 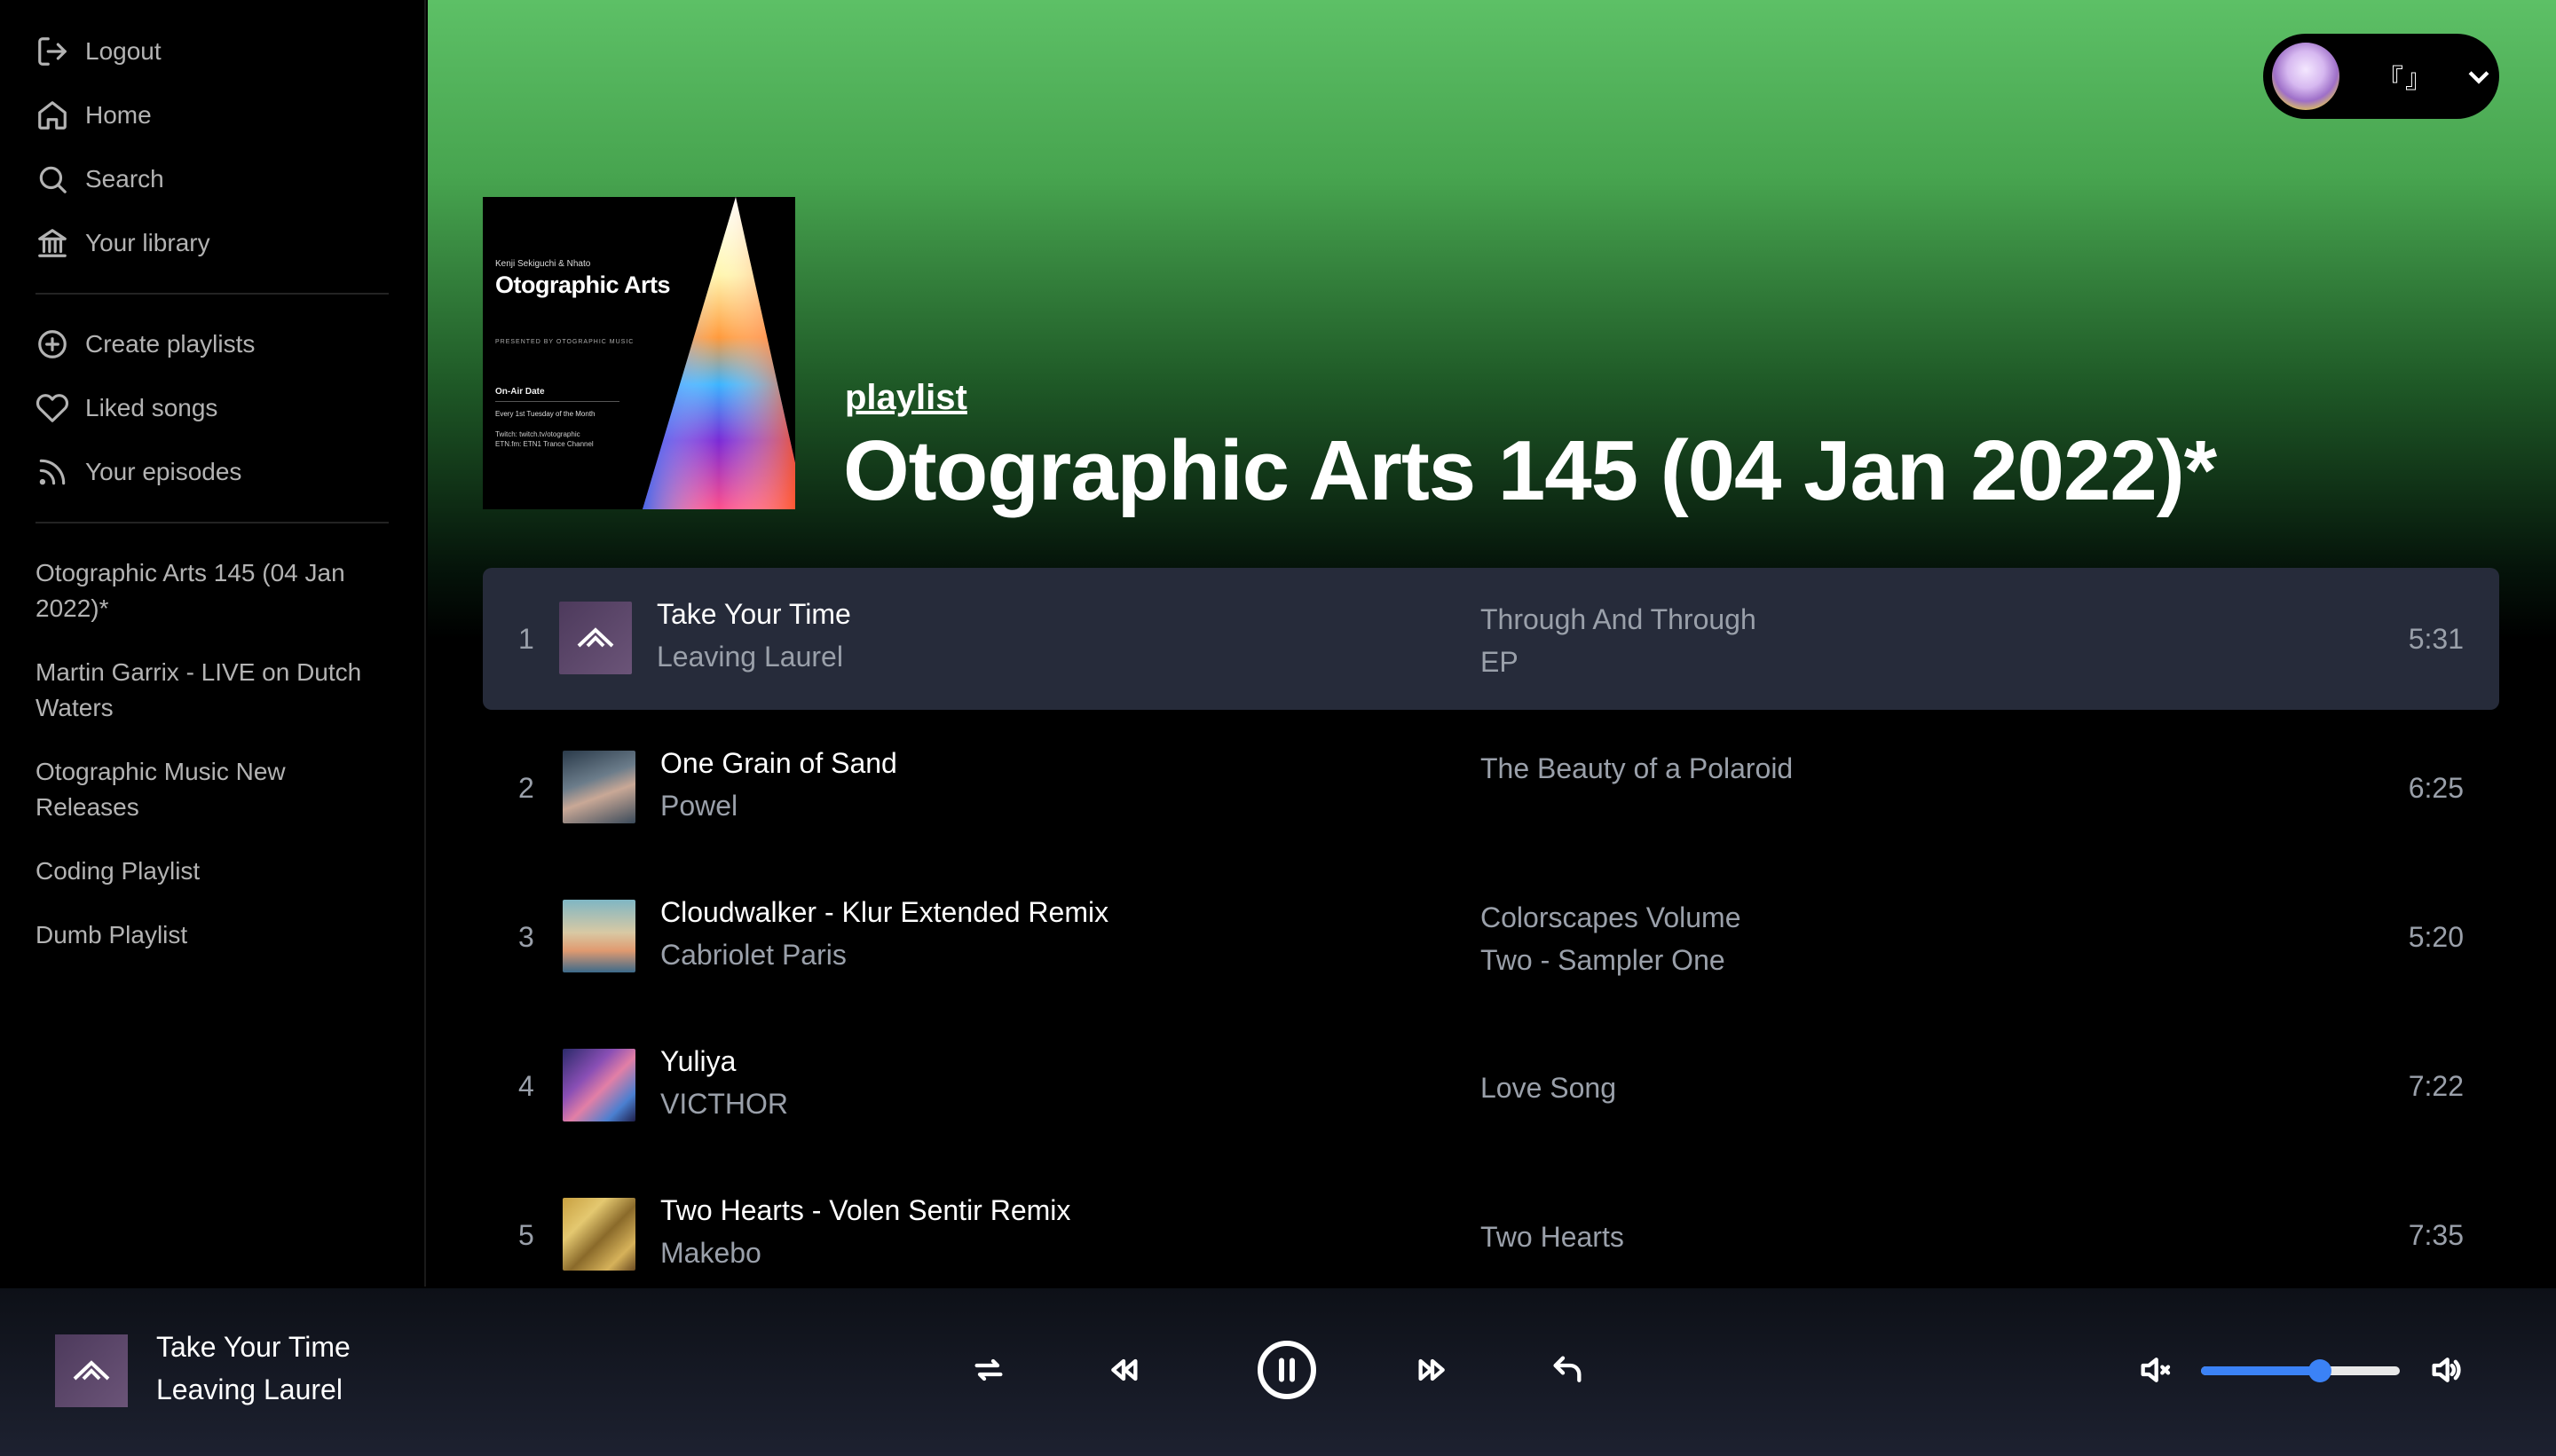 What do you see at coordinates (123, 51) in the screenshot?
I see `nav-logout-label: Logout` at bounding box center [123, 51].